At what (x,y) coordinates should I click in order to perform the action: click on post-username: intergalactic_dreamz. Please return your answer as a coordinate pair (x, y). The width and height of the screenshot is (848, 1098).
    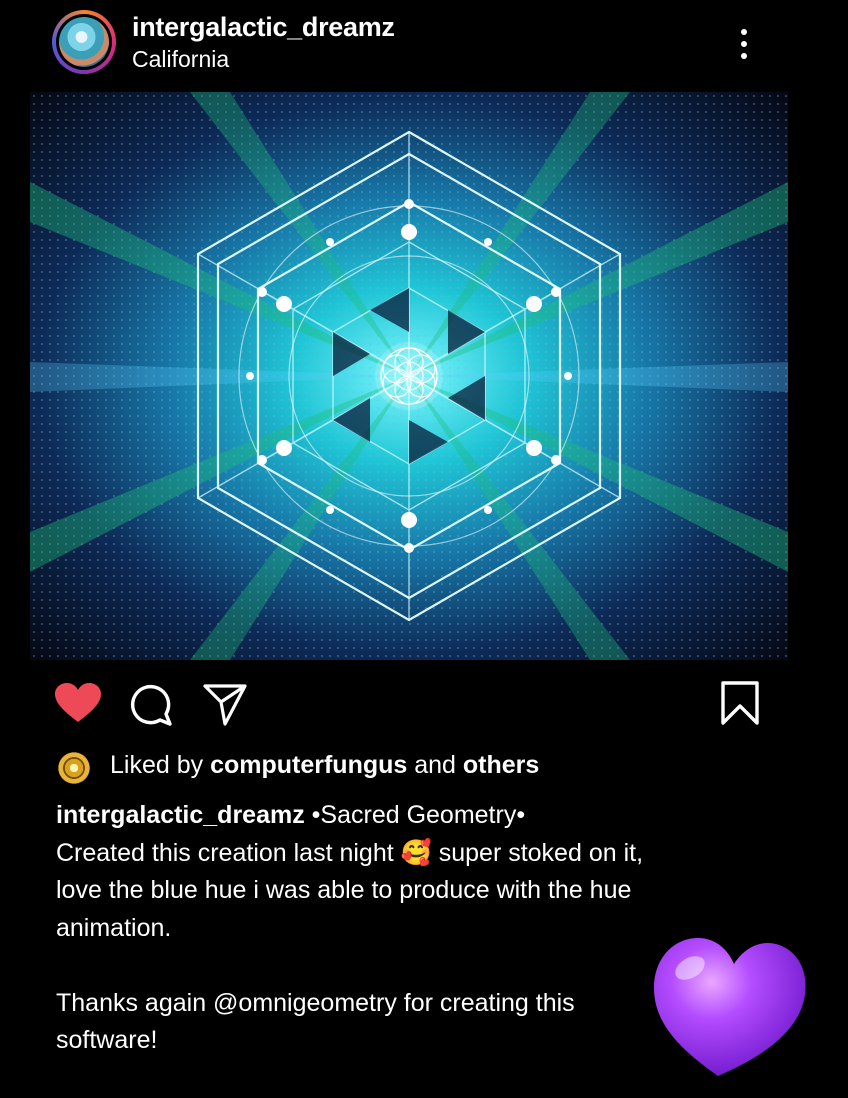
    Looking at the image, I should click on (263, 27).